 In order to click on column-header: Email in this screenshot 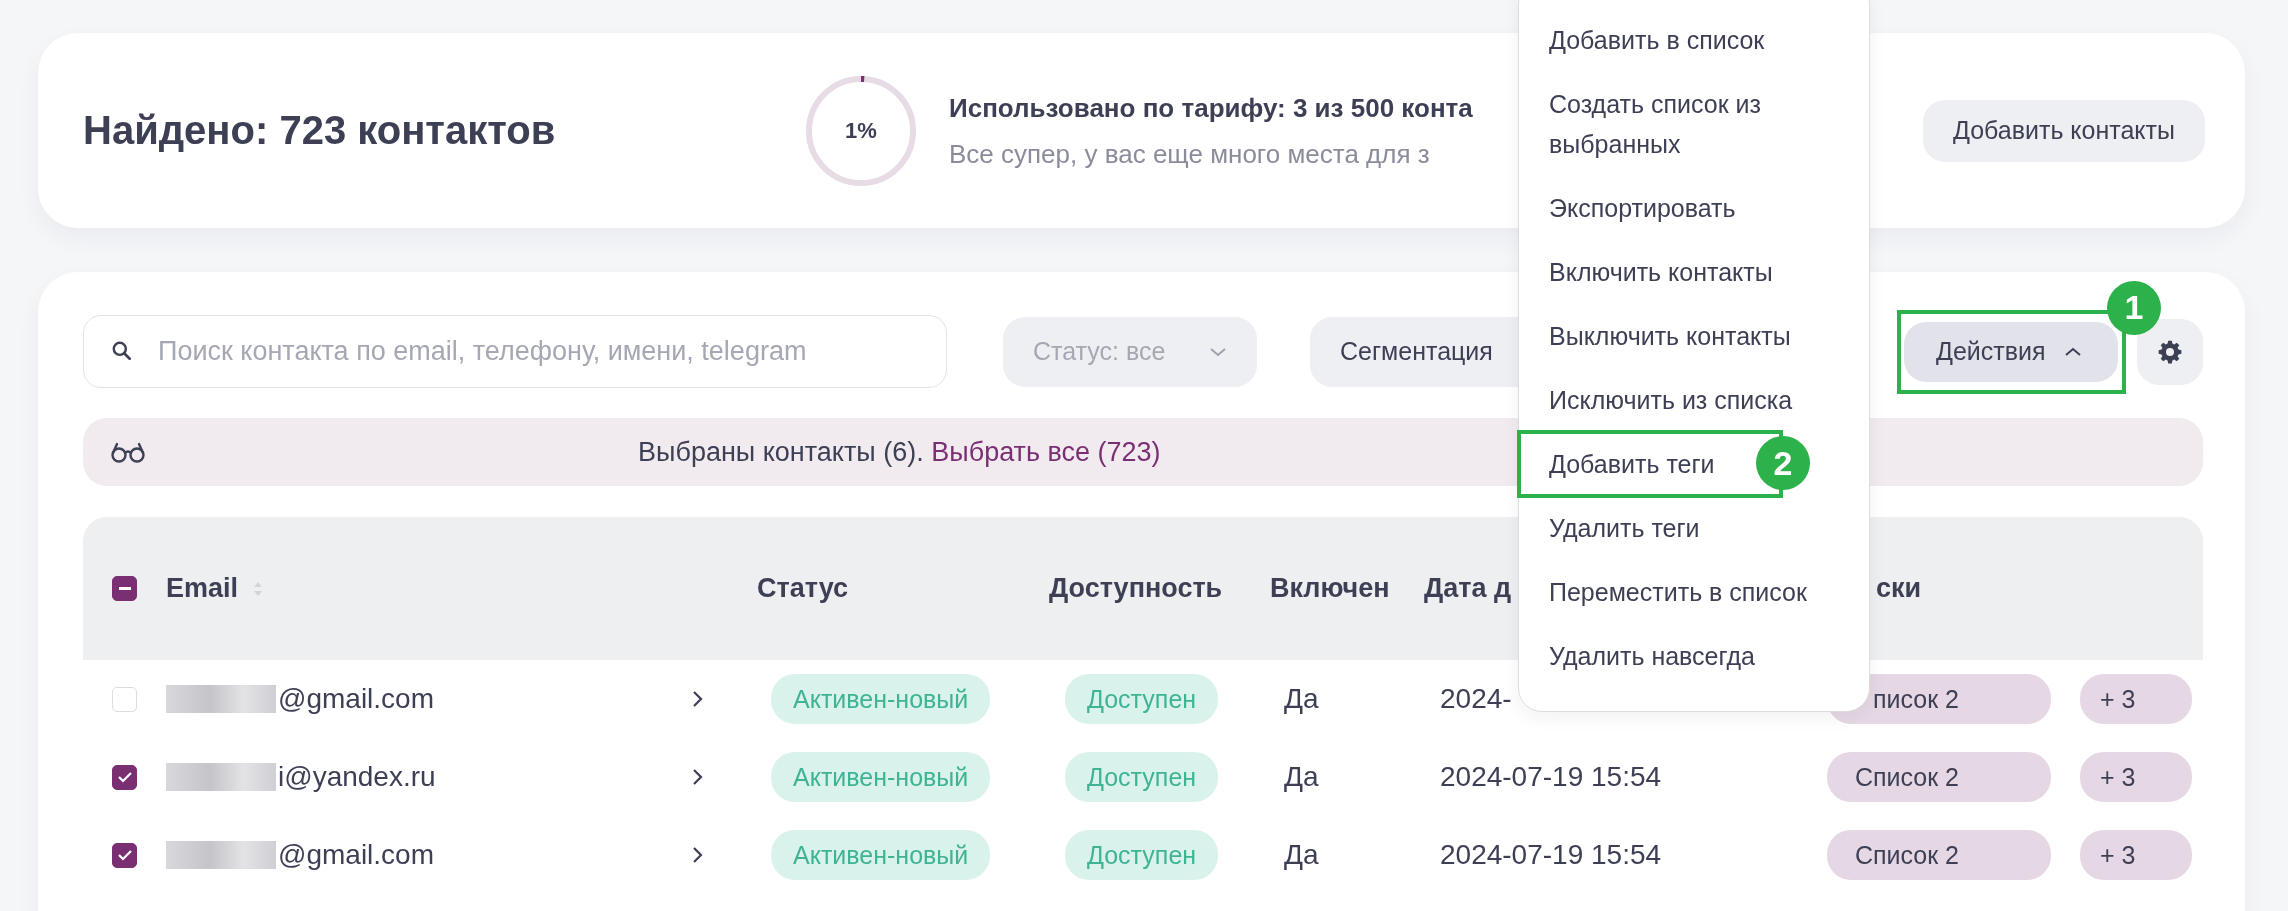, I will do `click(202, 588)`.